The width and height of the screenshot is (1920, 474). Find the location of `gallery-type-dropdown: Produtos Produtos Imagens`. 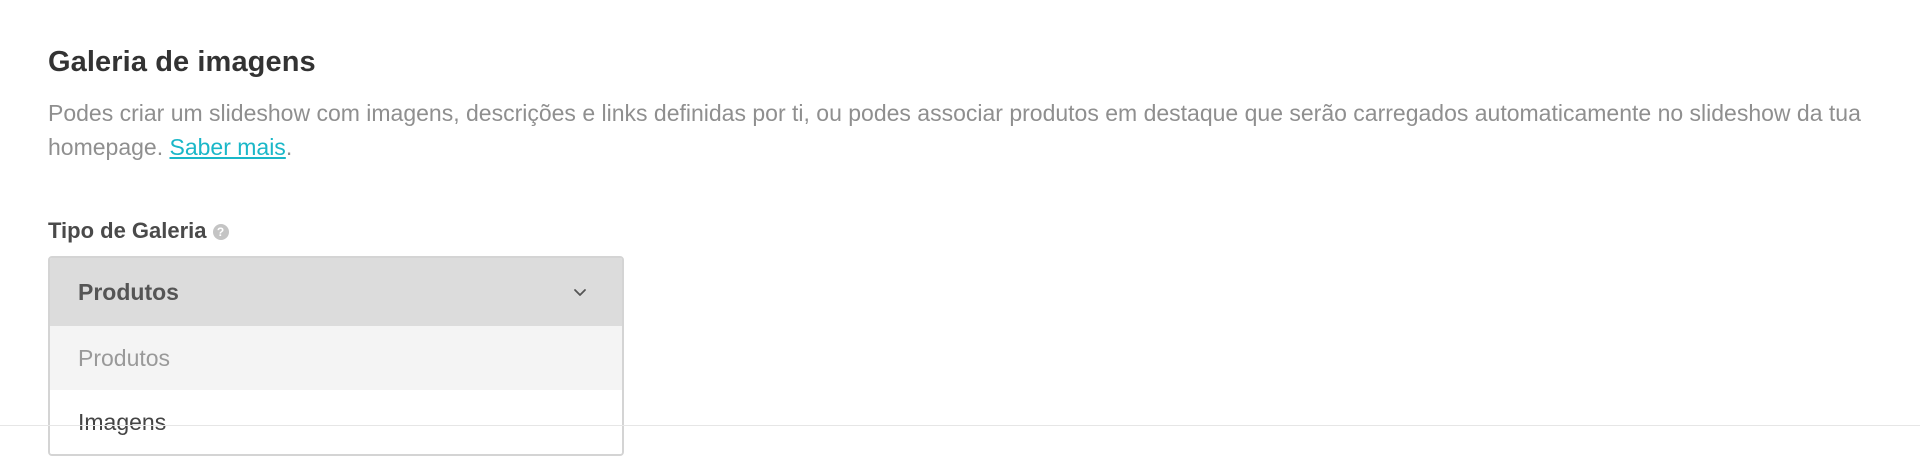

gallery-type-dropdown: Produtos Produtos Imagens is located at coordinates (336, 356).